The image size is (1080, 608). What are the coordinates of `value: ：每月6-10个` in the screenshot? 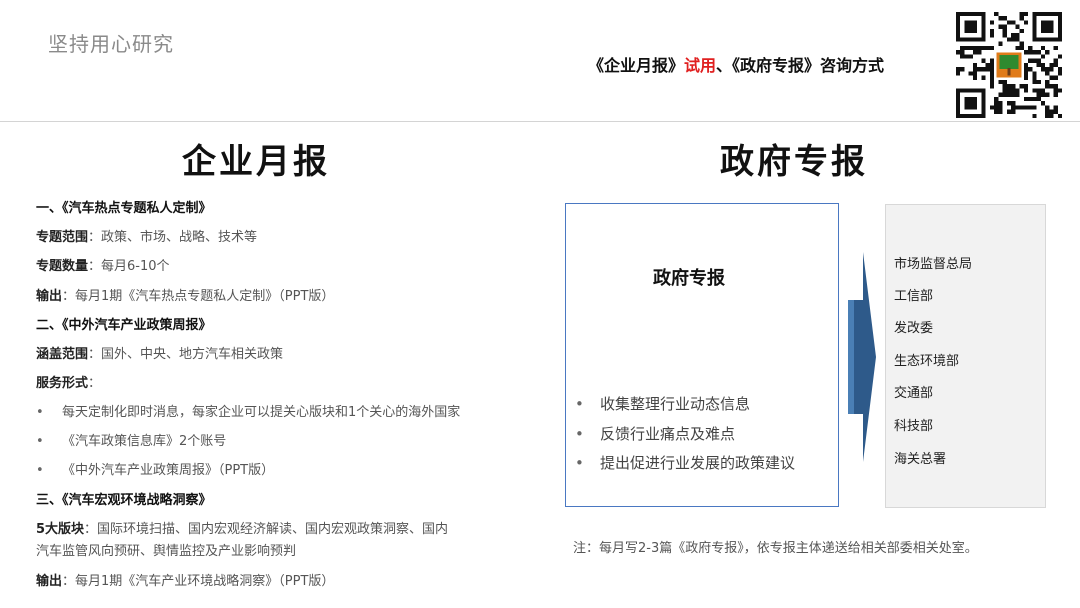 It's located at (129, 266).